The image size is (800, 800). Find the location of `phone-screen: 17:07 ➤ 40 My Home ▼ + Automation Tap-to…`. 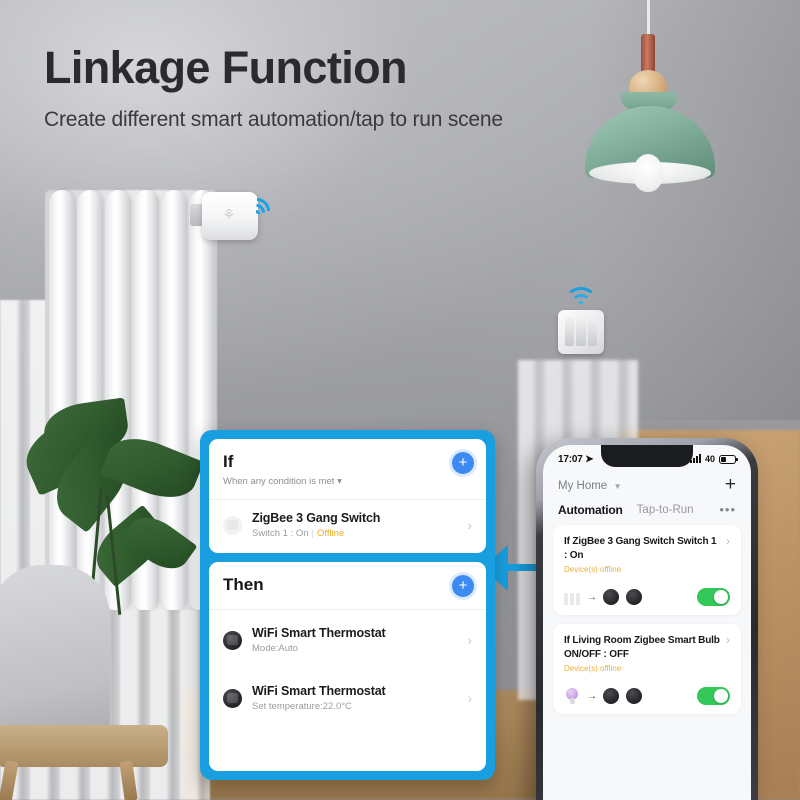

phone-screen: 17:07 ➤ 40 My Home ▼ + Automation Tap-to… is located at coordinates (647, 622).